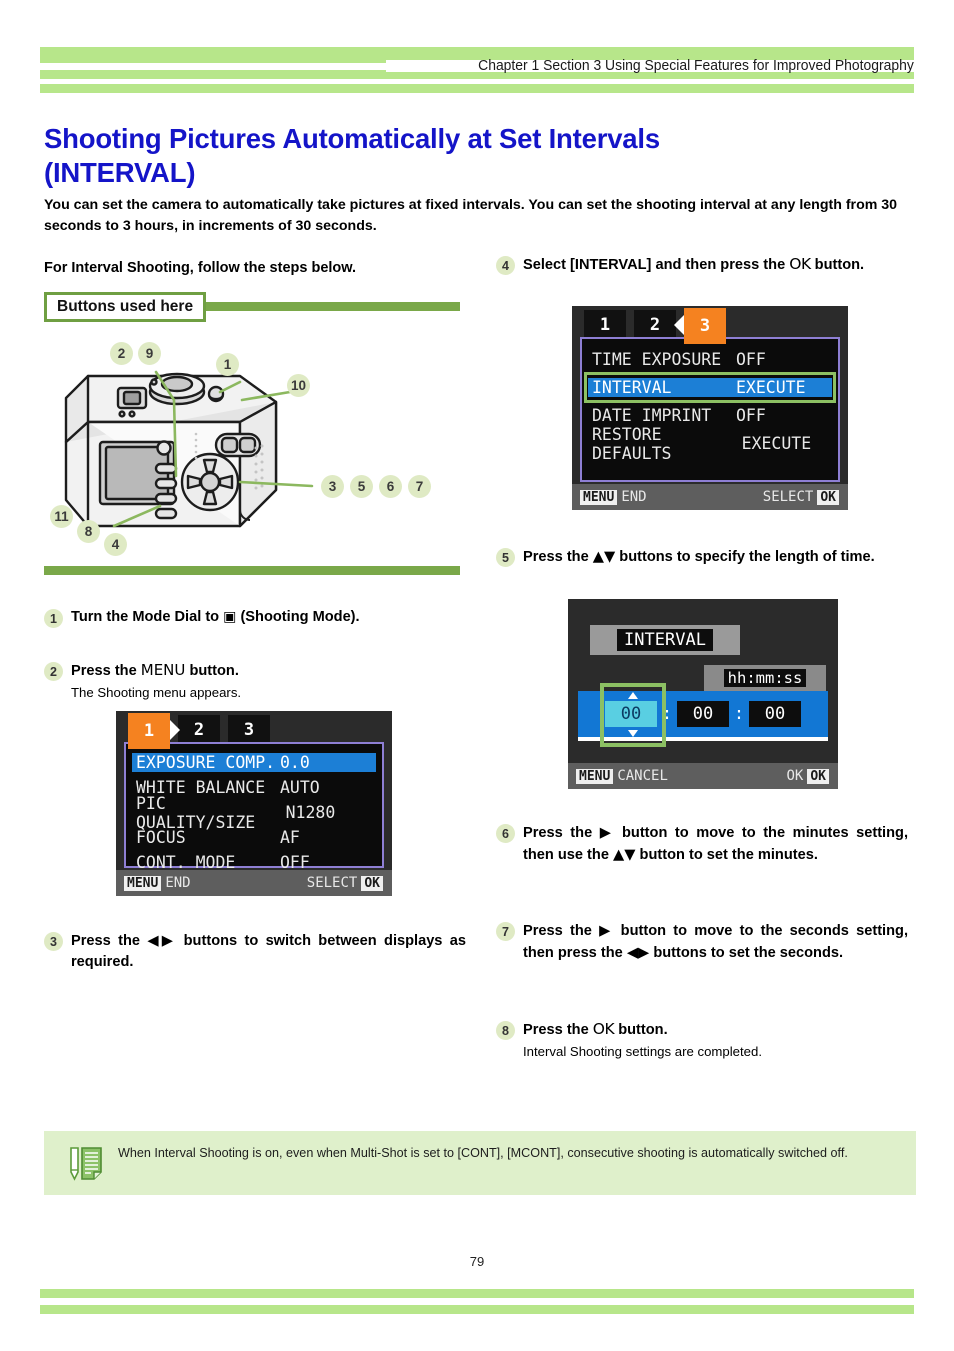  I want to click on callout-2: 2, so click(121, 353).